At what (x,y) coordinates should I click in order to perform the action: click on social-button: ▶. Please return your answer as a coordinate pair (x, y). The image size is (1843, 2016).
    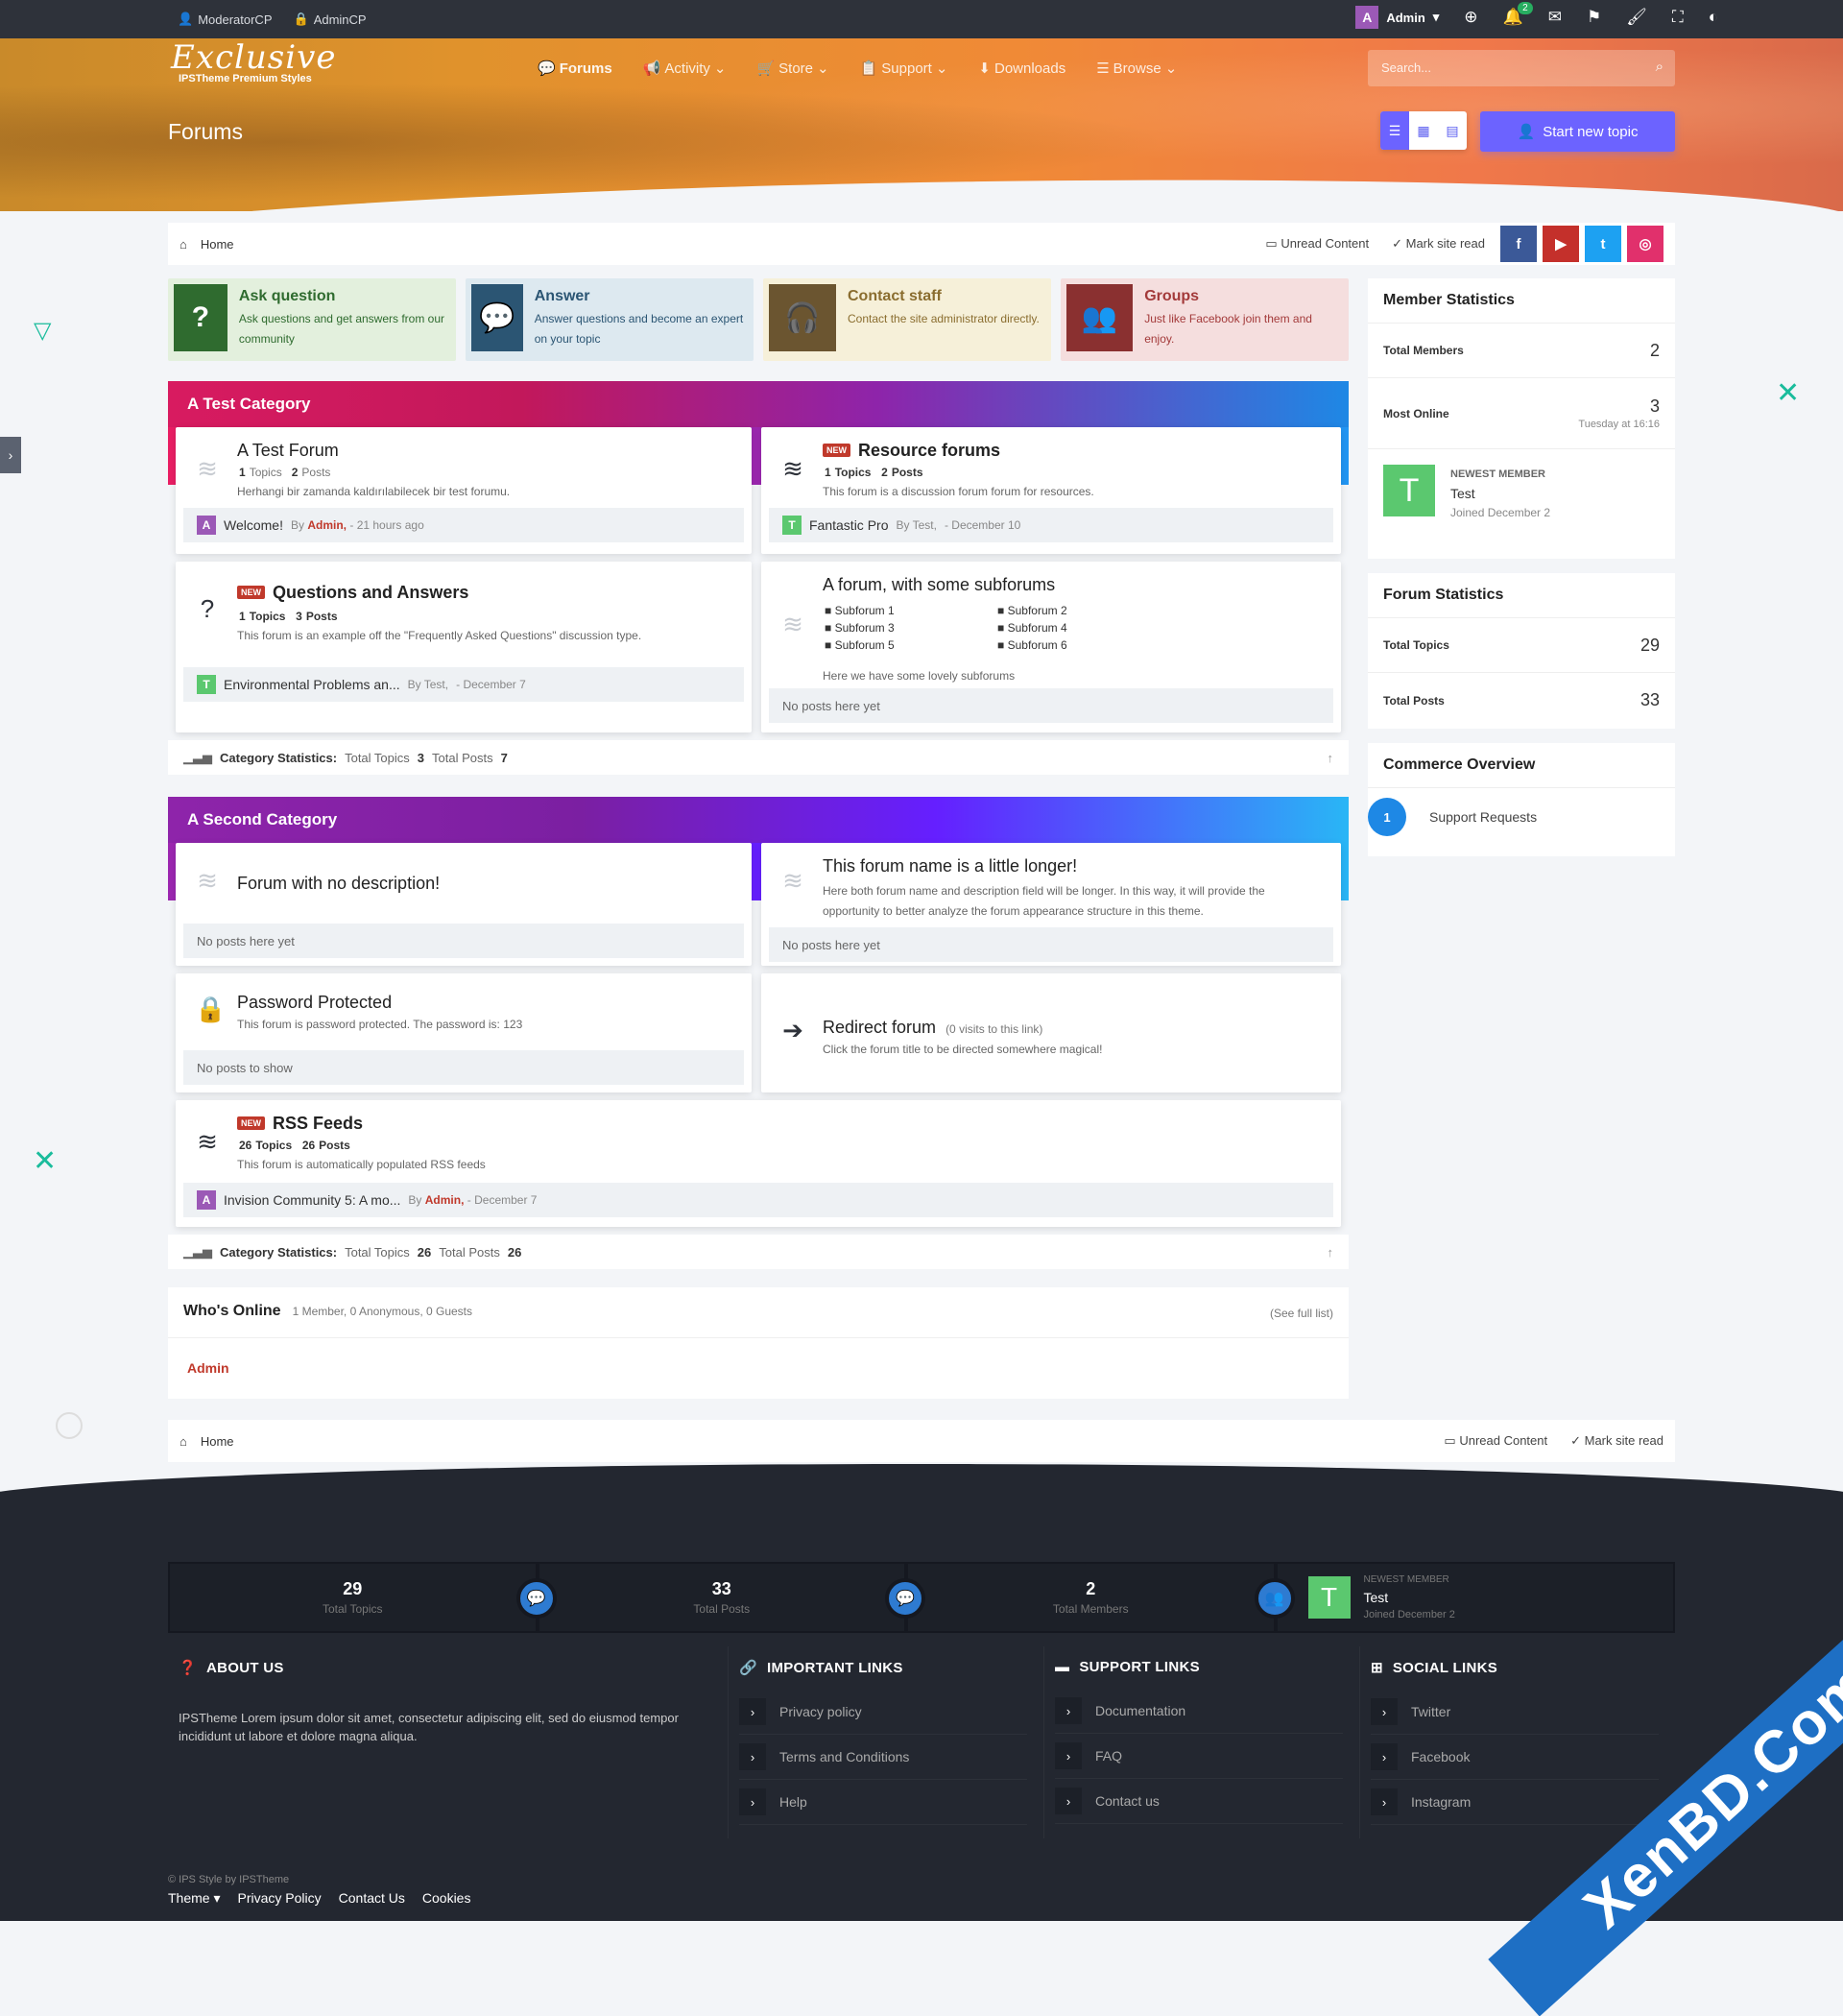
    Looking at the image, I should click on (1561, 244).